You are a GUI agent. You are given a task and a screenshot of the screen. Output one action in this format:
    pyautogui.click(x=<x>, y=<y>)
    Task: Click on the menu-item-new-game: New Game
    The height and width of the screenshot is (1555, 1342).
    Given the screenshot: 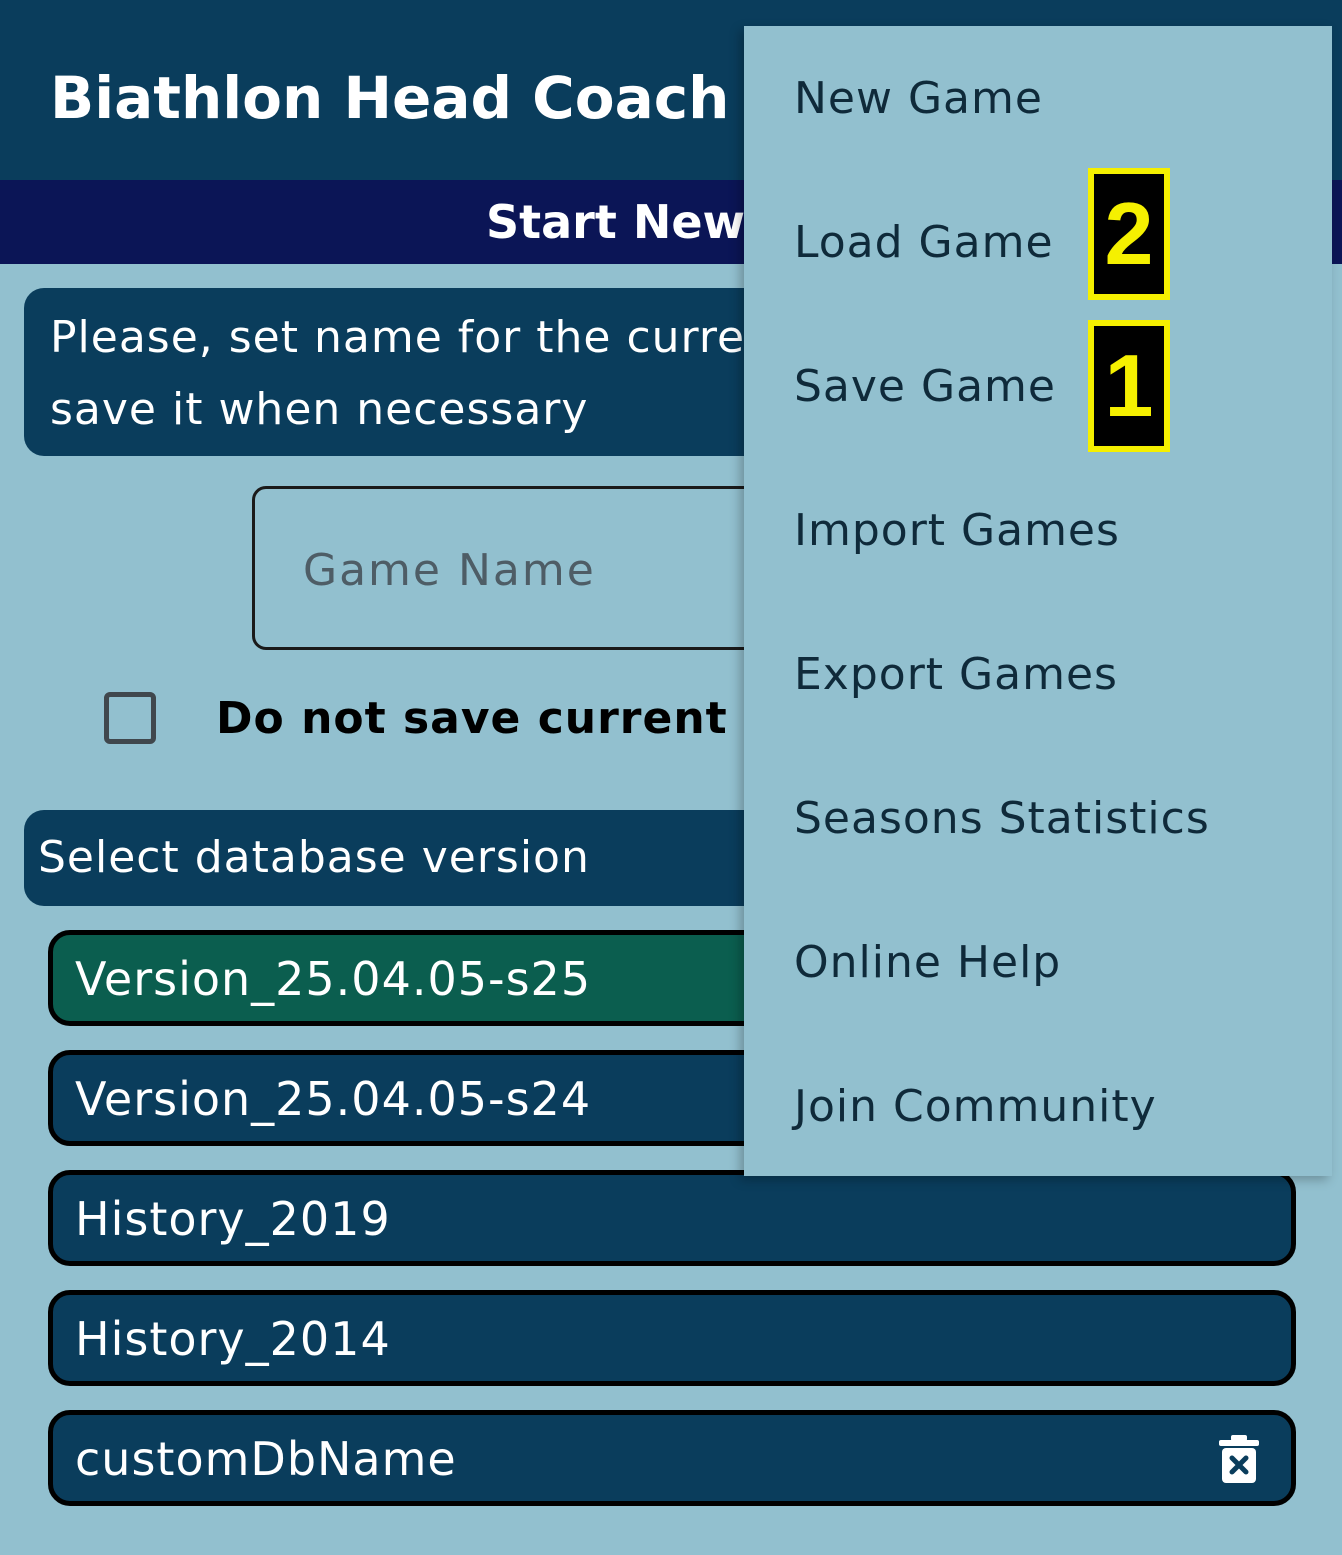 What is the action you would take?
    pyautogui.click(x=918, y=99)
    